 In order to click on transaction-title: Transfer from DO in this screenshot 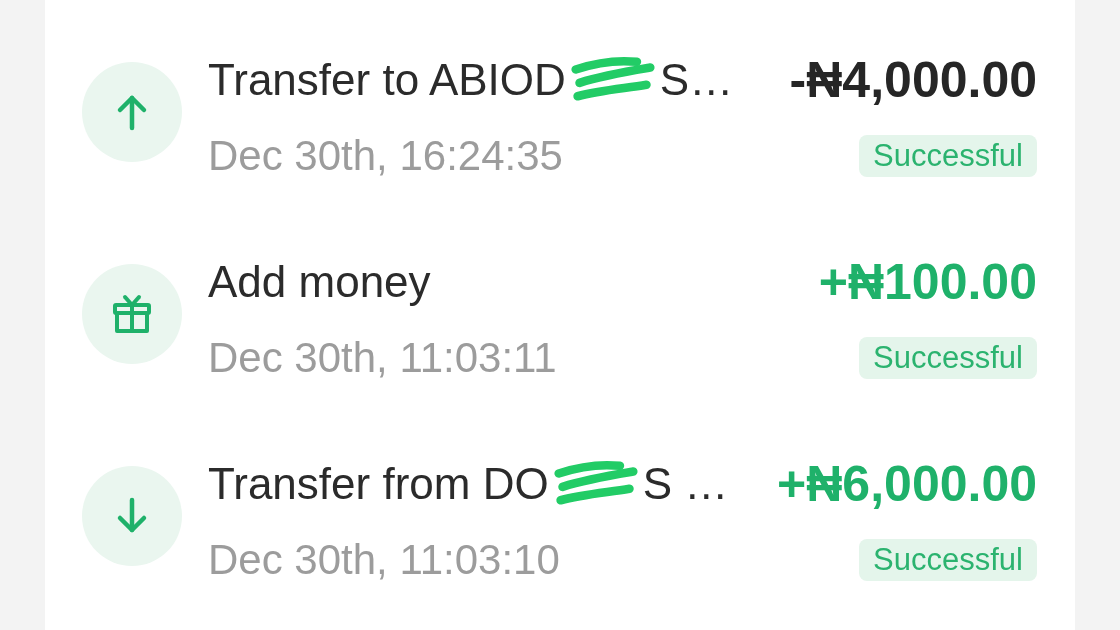, I will do `click(378, 483)`.